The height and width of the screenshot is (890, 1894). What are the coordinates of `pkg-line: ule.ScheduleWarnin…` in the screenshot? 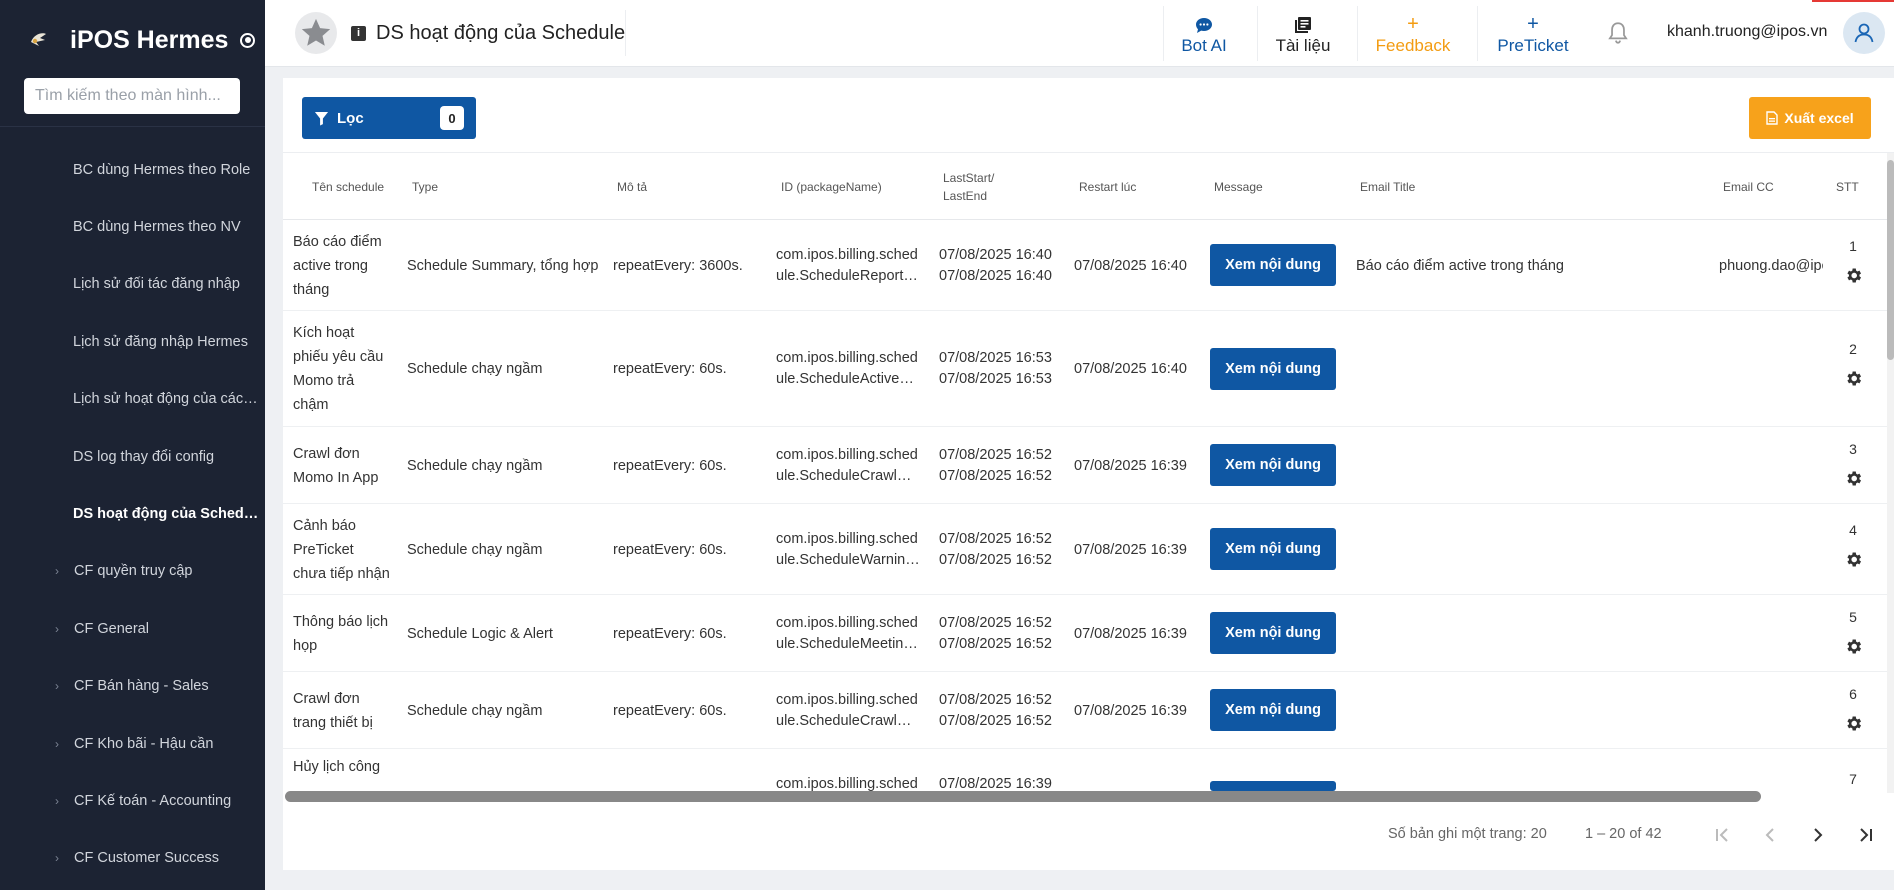 It's located at (848, 559).